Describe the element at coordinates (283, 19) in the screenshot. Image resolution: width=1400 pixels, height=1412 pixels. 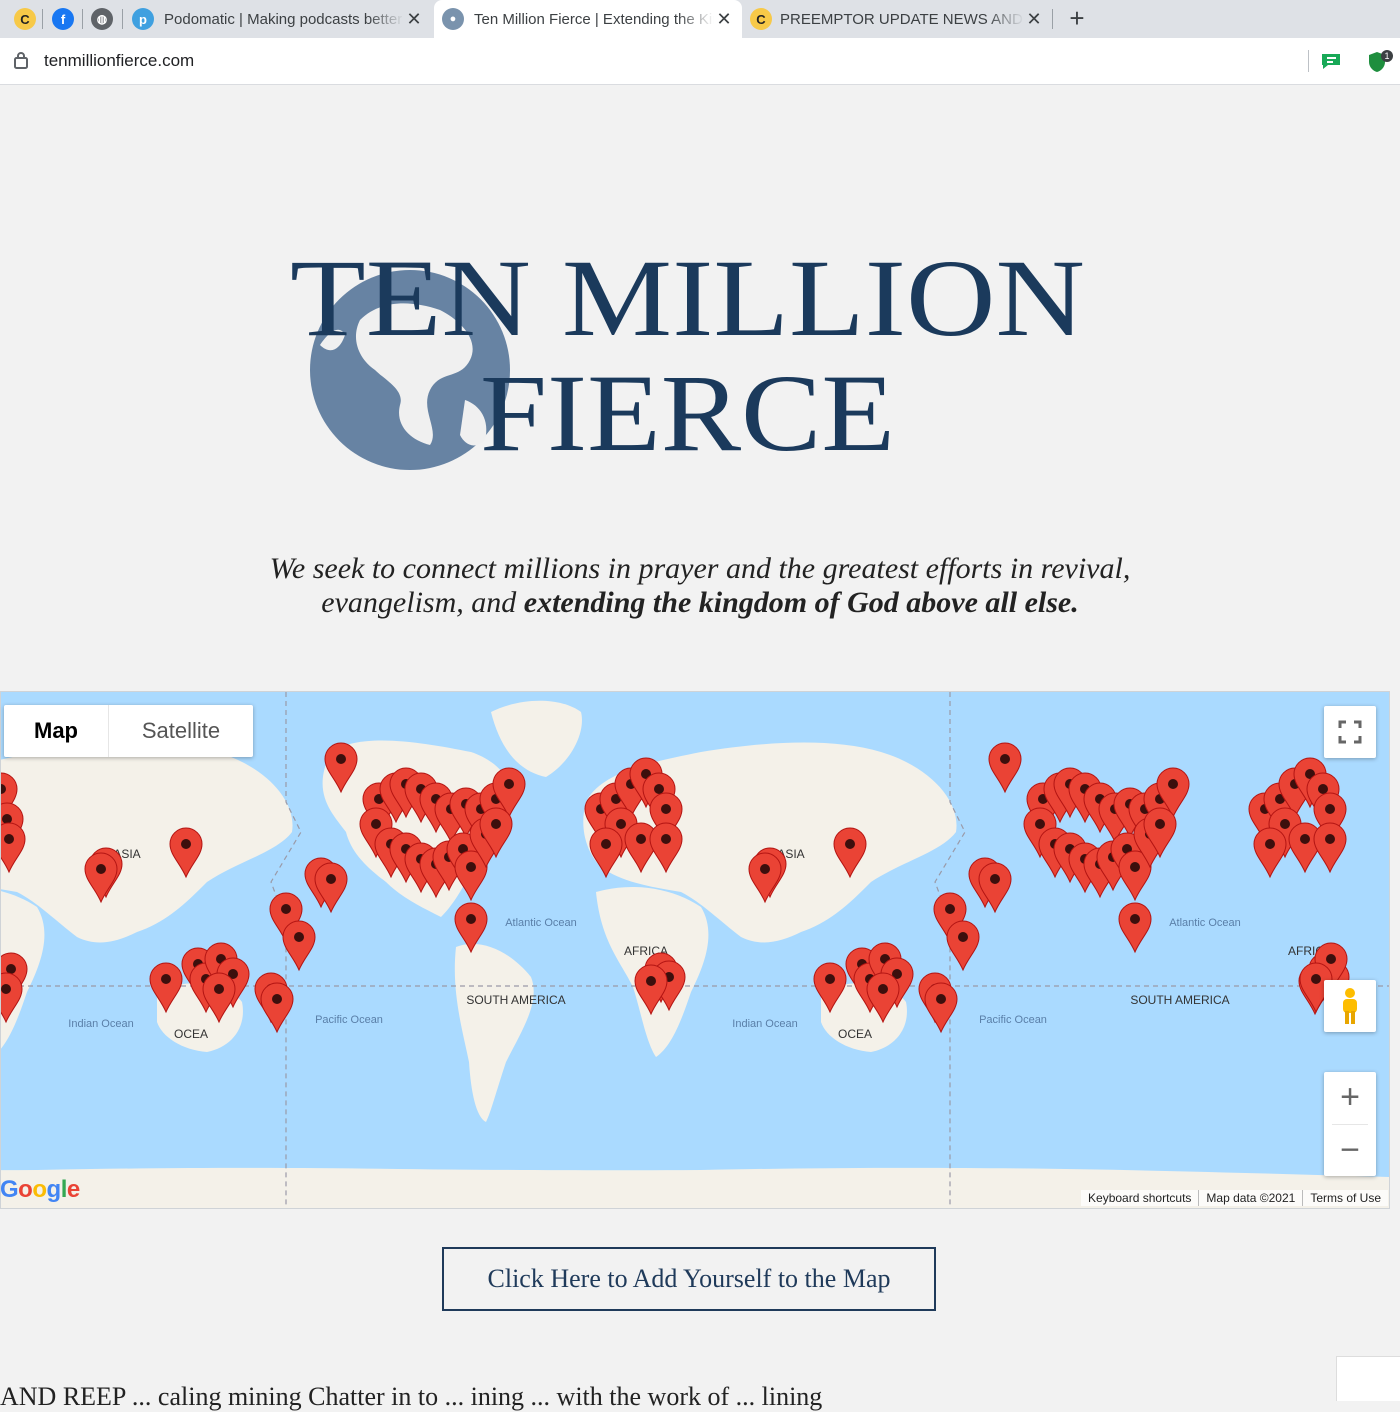
I see `tab-title: Podomatic | Making podcasts better` at that location.